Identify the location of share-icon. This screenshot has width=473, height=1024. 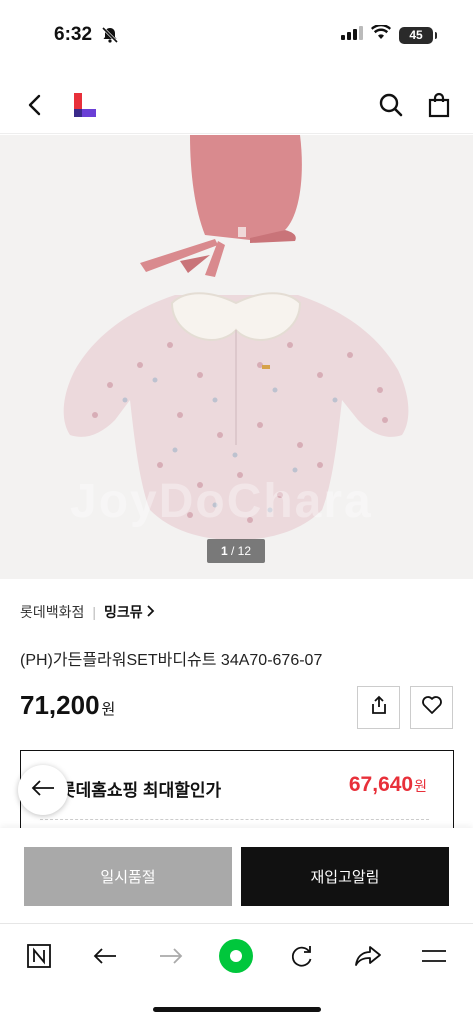
(379, 707).